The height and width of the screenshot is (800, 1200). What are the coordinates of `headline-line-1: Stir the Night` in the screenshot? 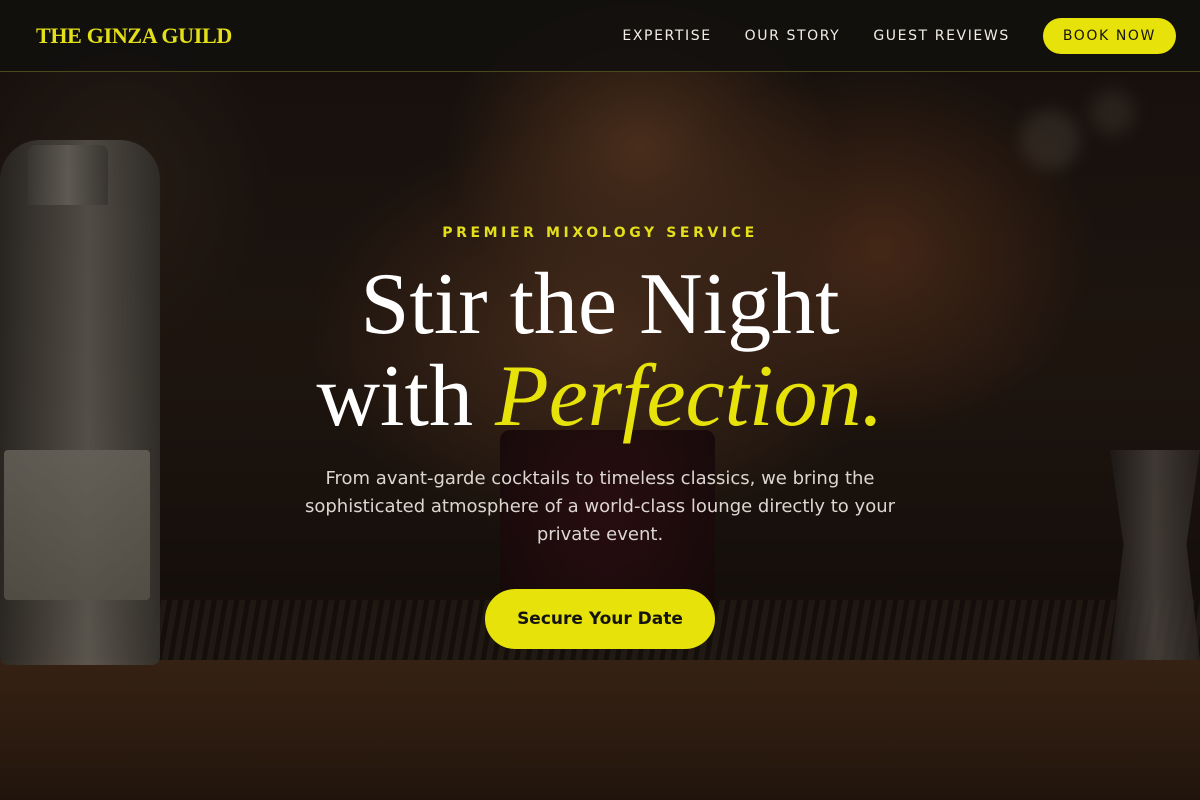 It's located at (600, 304).